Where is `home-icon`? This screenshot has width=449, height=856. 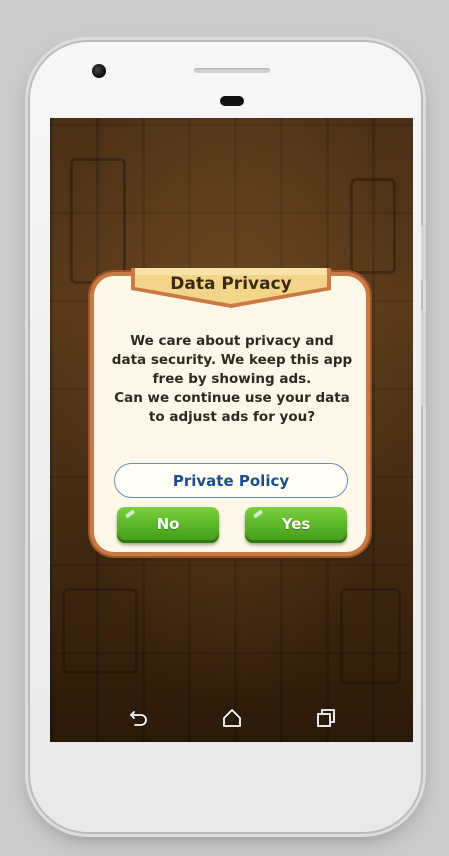
home-icon is located at coordinates (232, 718).